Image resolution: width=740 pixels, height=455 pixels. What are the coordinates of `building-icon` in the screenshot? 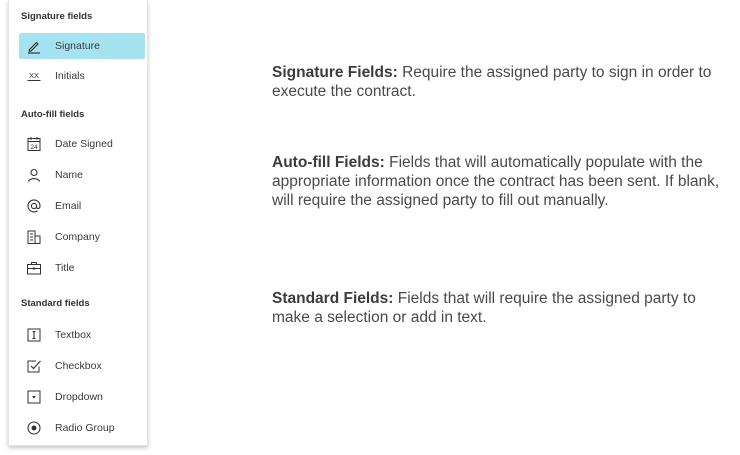 It's located at (34, 237).